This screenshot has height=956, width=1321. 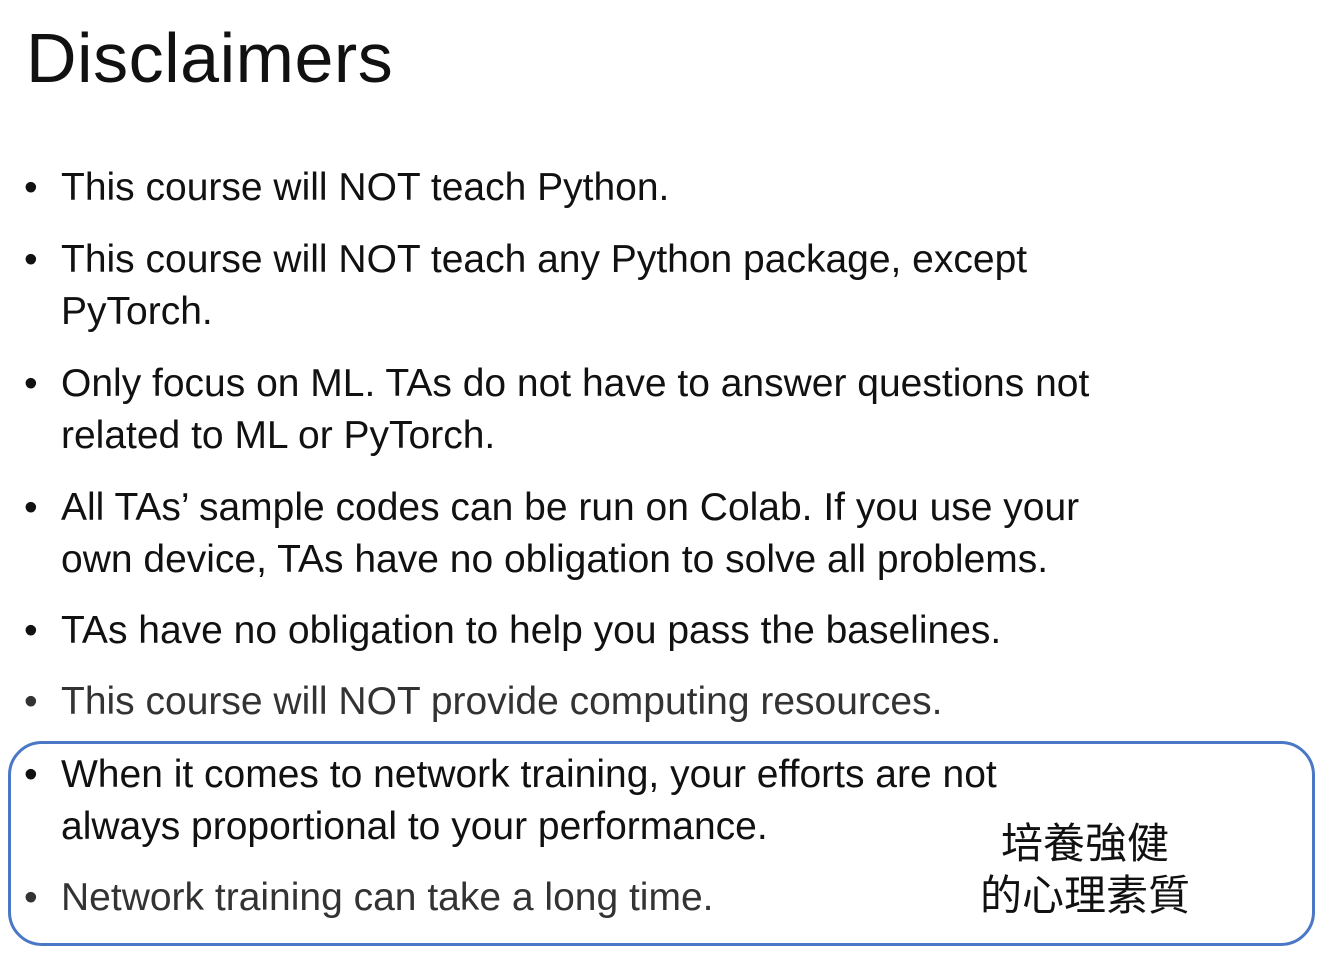 I want to click on bullet-line: Network training can take a long time., so click(x=387, y=897).